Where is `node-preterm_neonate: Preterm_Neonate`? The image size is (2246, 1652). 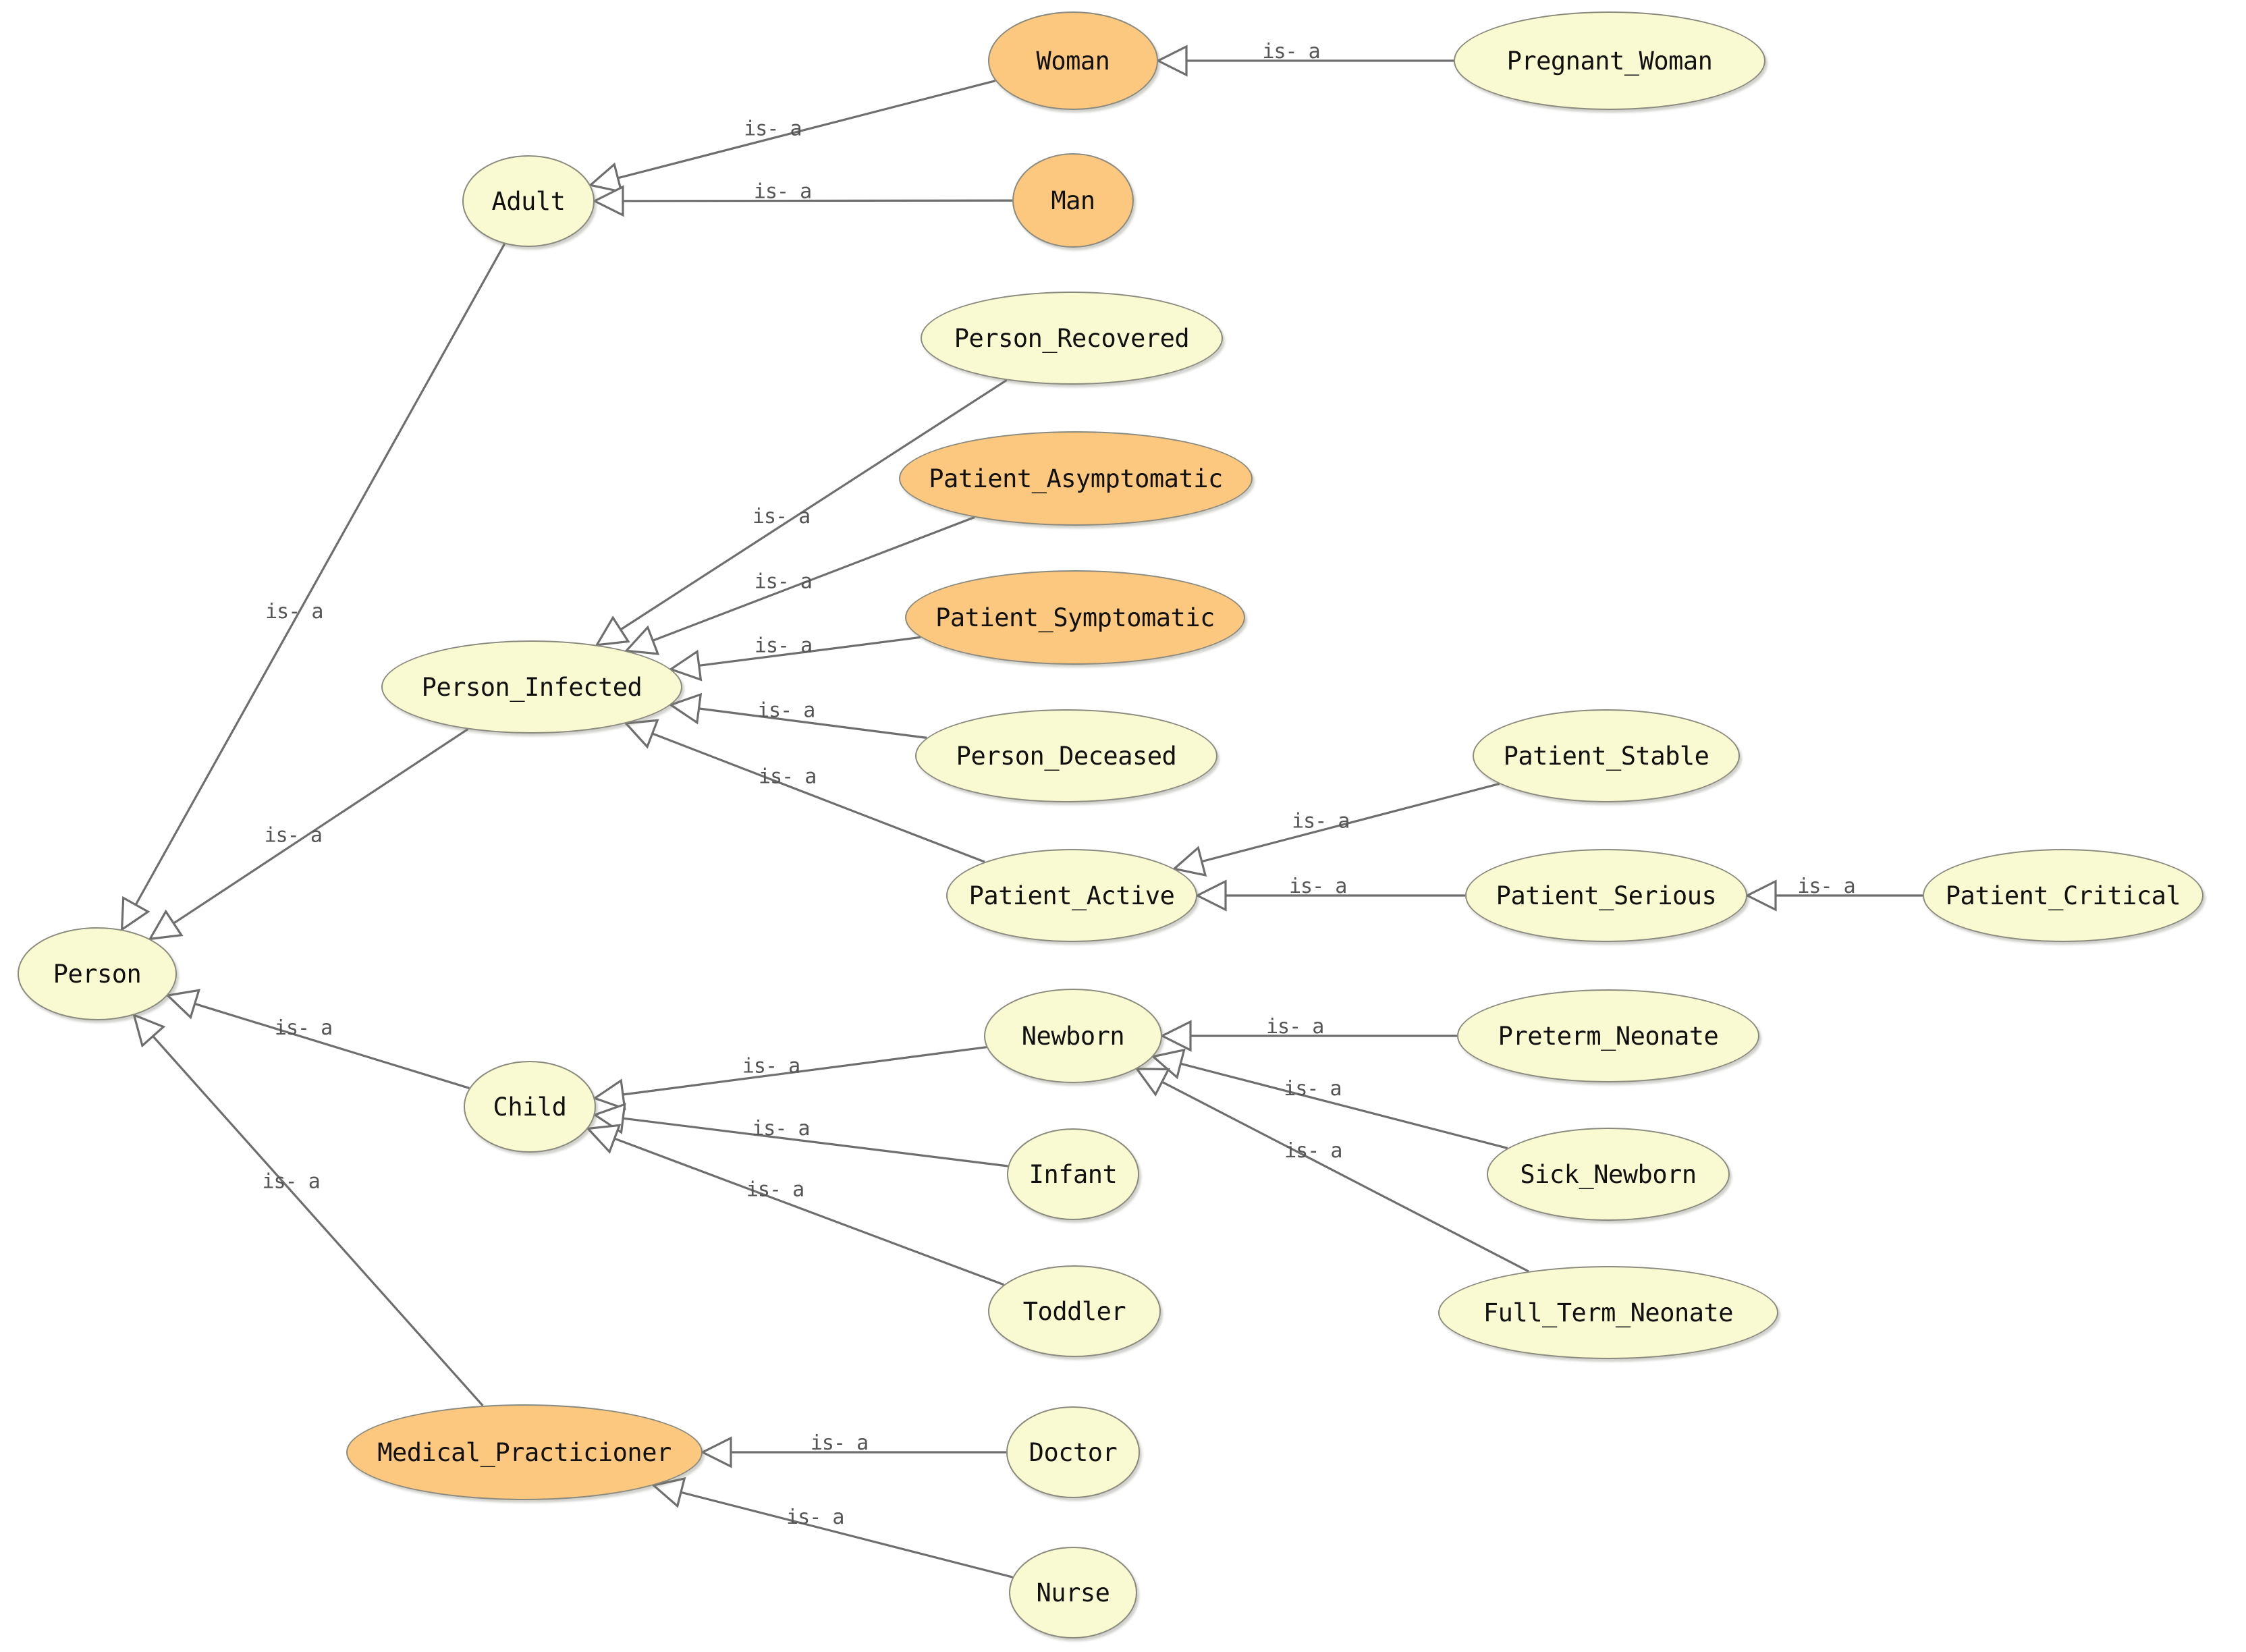 node-preterm_neonate: Preterm_Neonate is located at coordinates (1608, 1035).